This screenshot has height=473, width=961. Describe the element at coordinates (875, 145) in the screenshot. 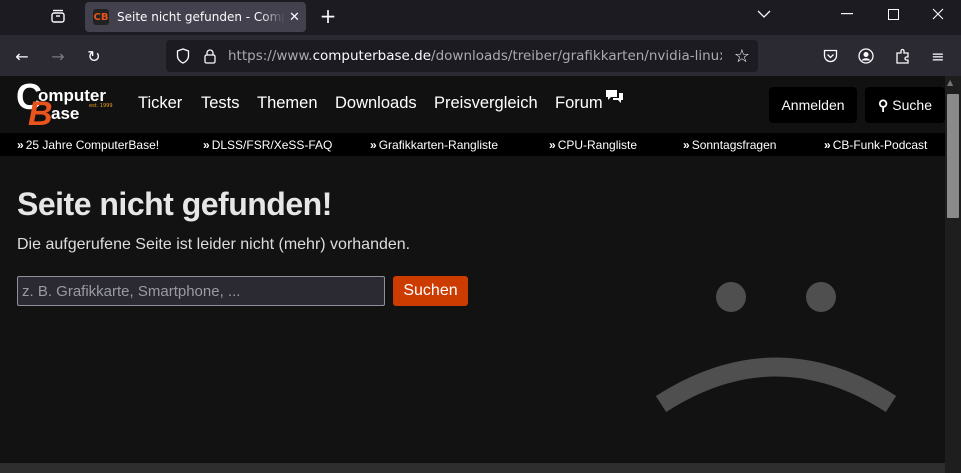

I see `quick-link: » CB-Funk-Podcast` at that location.